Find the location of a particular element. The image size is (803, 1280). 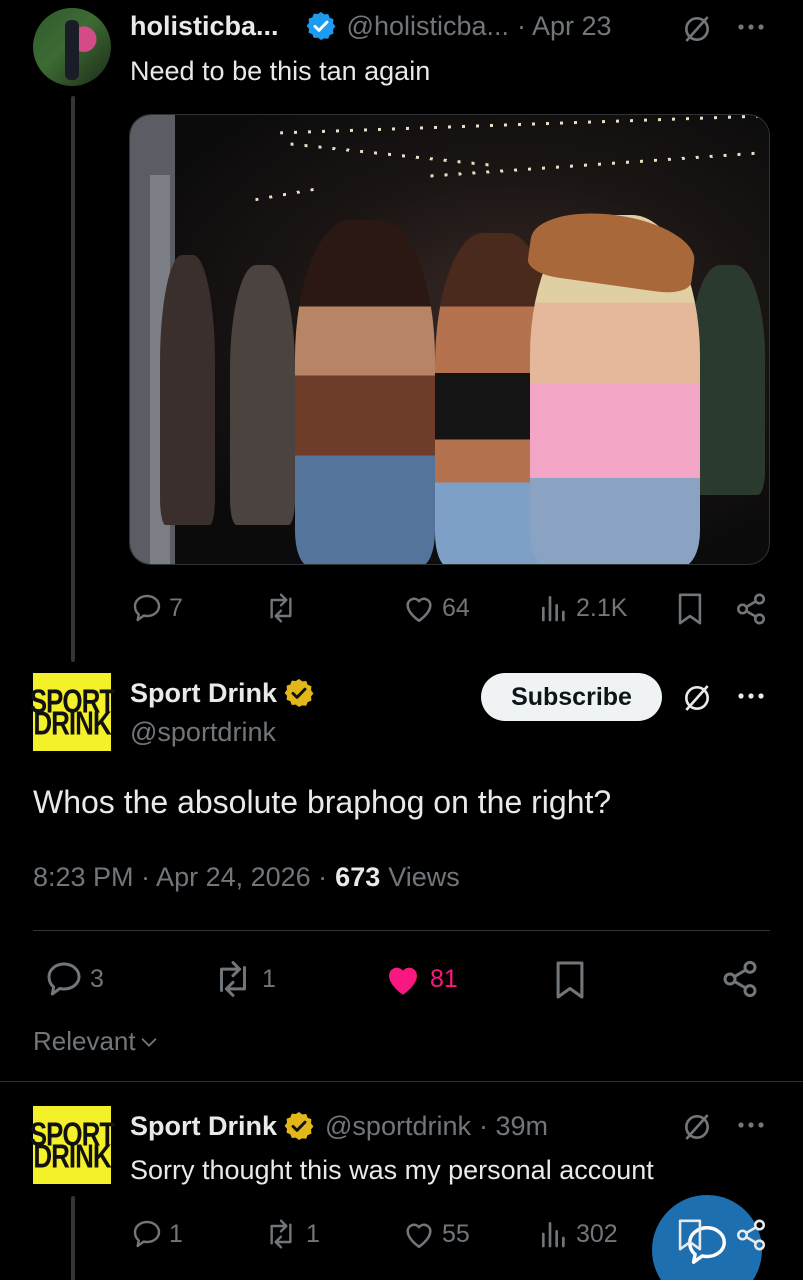

repost-button is located at coordinates (284, 608).